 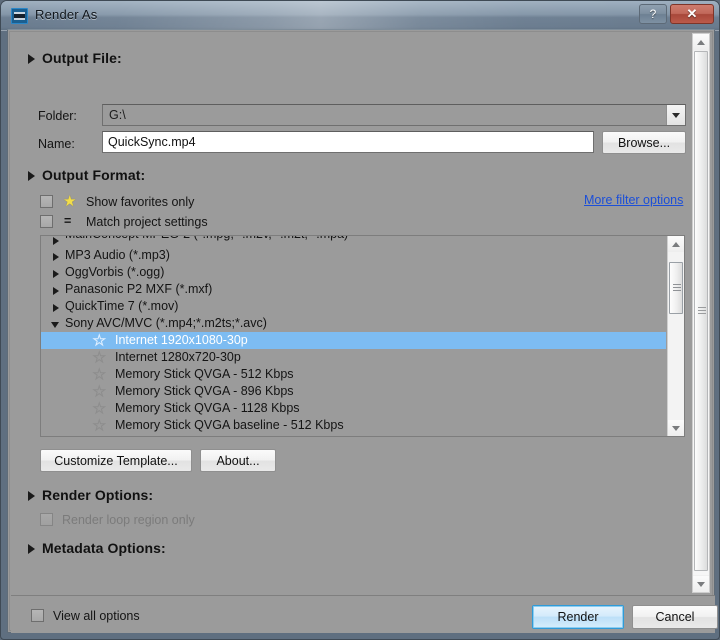 I want to click on show-favorites-checkbox, so click(x=46, y=201).